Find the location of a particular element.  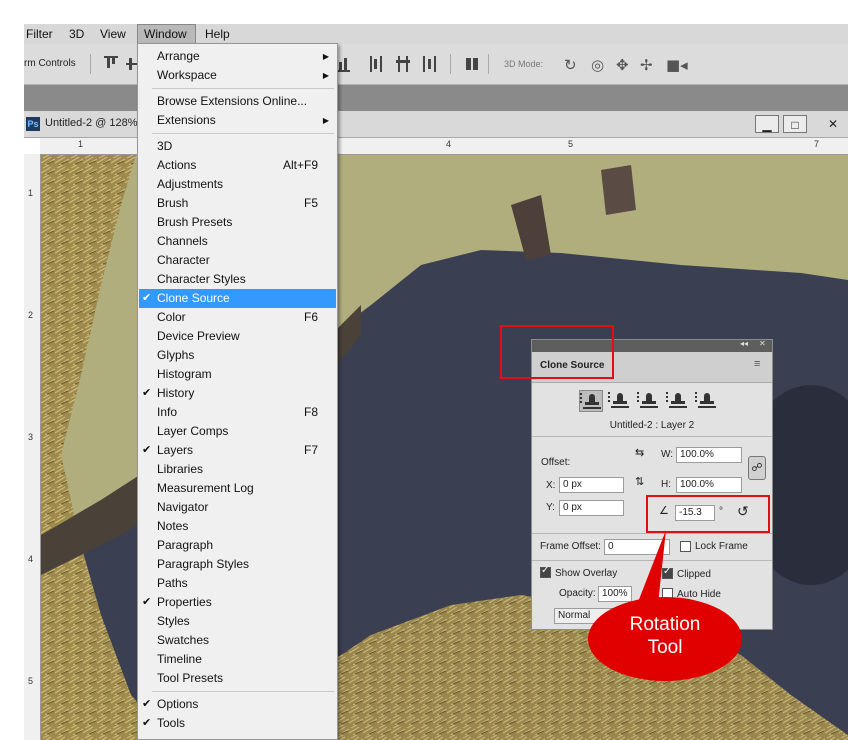

align-top-icon is located at coordinates (111, 64).